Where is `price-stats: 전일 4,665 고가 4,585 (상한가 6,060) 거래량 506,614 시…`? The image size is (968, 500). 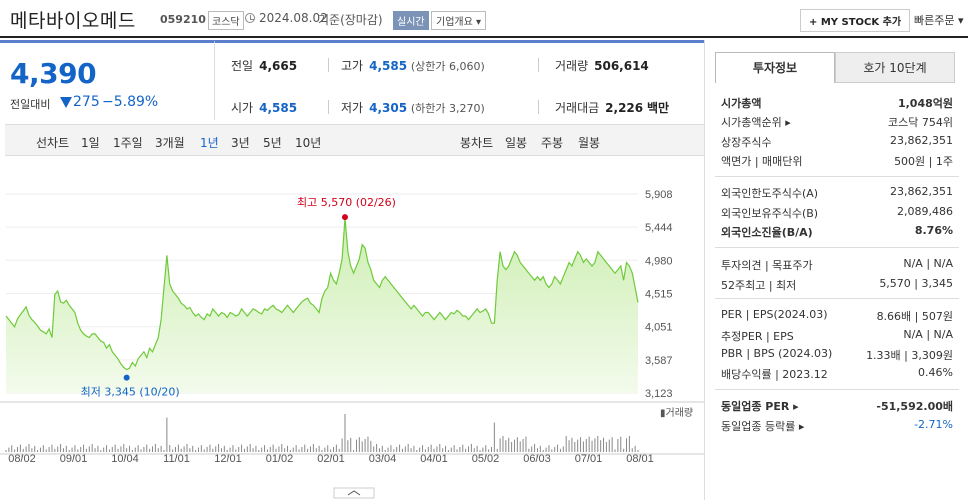 price-stats: 전일 4,665 고가 4,585 (상한가 6,060) 거래량 506,614 시… is located at coordinates (459, 80).